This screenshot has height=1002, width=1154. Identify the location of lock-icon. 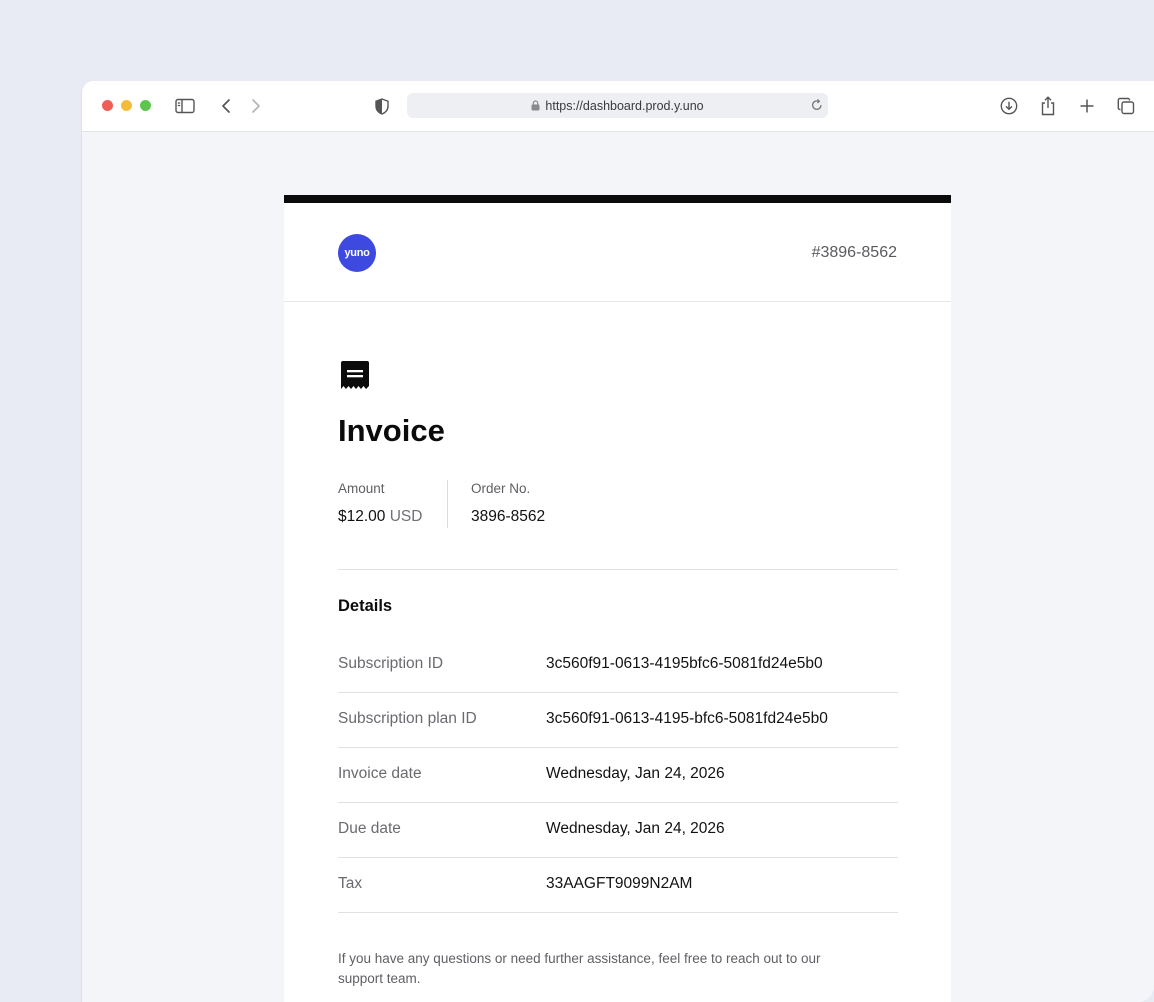
(535, 105).